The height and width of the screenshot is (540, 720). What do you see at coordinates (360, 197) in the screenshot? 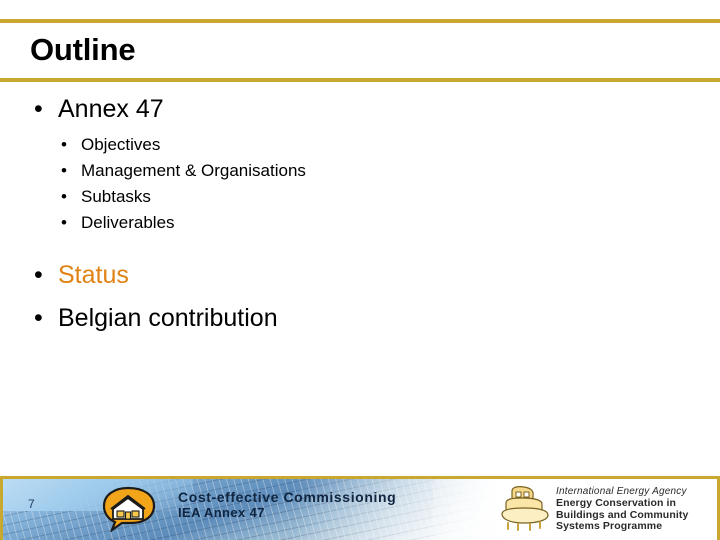
I see `outline-subitem-subtasks: • Subtasks` at bounding box center [360, 197].